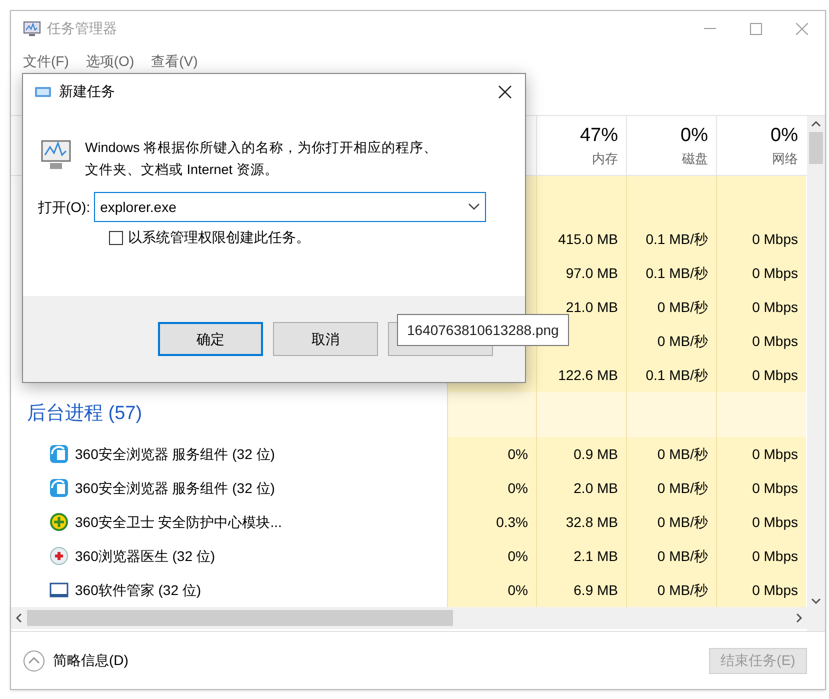  I want to click on table-cell: 32.8 MB, so click(581, 522).